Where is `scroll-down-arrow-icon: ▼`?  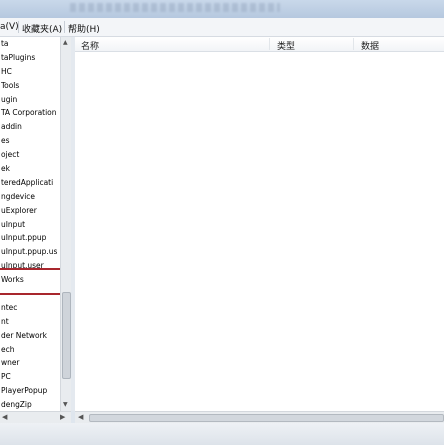 scroll-down-arrow-icon: ▼ is located at coordinates (65, 404).